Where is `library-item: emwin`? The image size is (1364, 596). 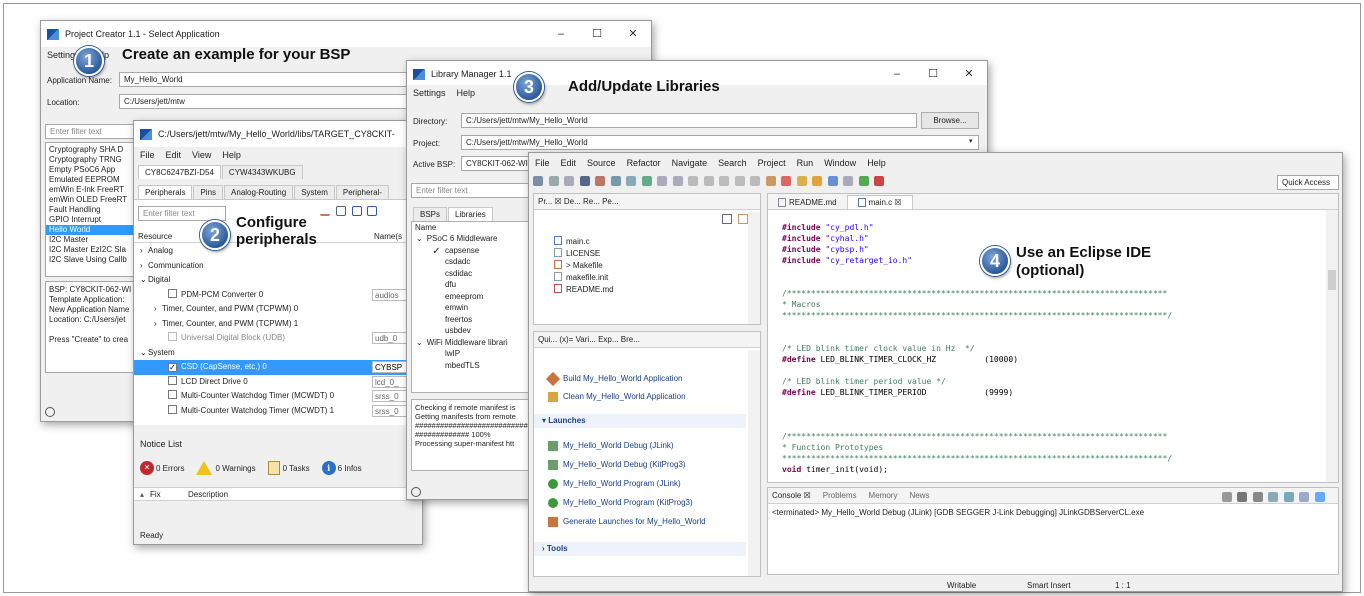 library-item: emwin is located at coordinates (462, 308).